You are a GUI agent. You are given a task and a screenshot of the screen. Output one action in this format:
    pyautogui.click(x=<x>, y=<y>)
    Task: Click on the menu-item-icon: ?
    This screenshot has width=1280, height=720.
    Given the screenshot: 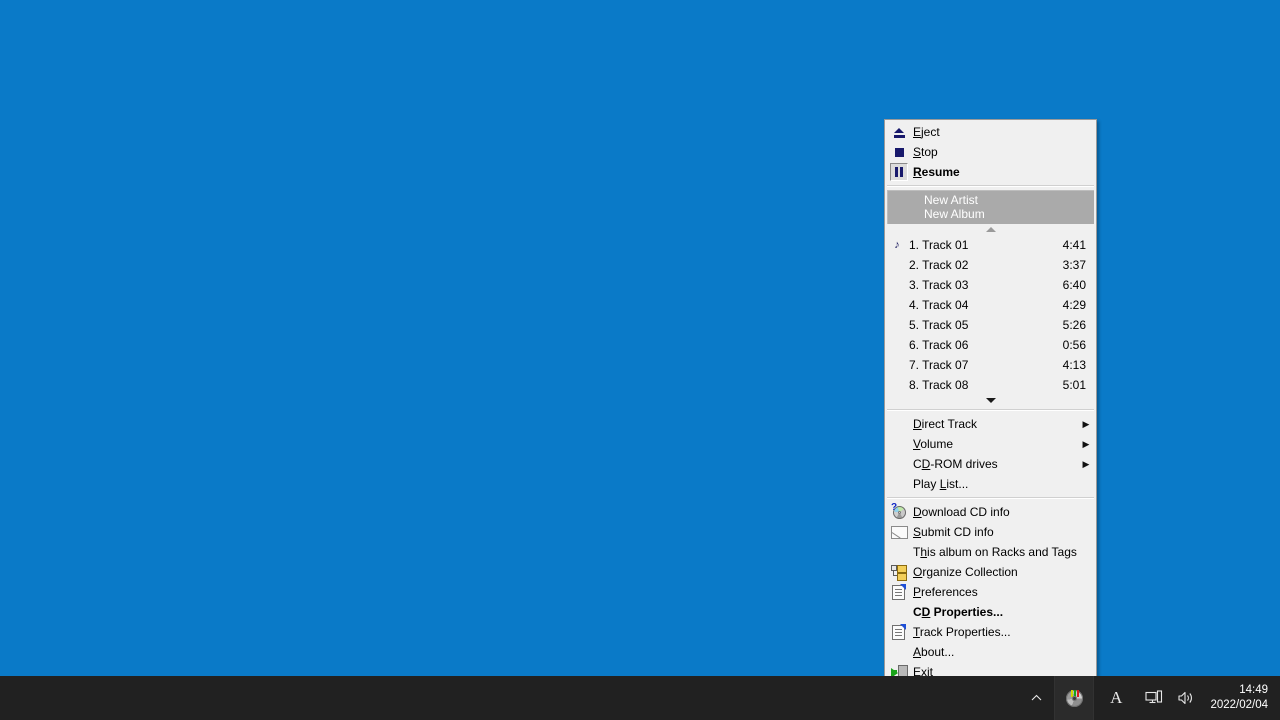 What is the action you would take?
    pyautogui.click(x=899, y=511)
    